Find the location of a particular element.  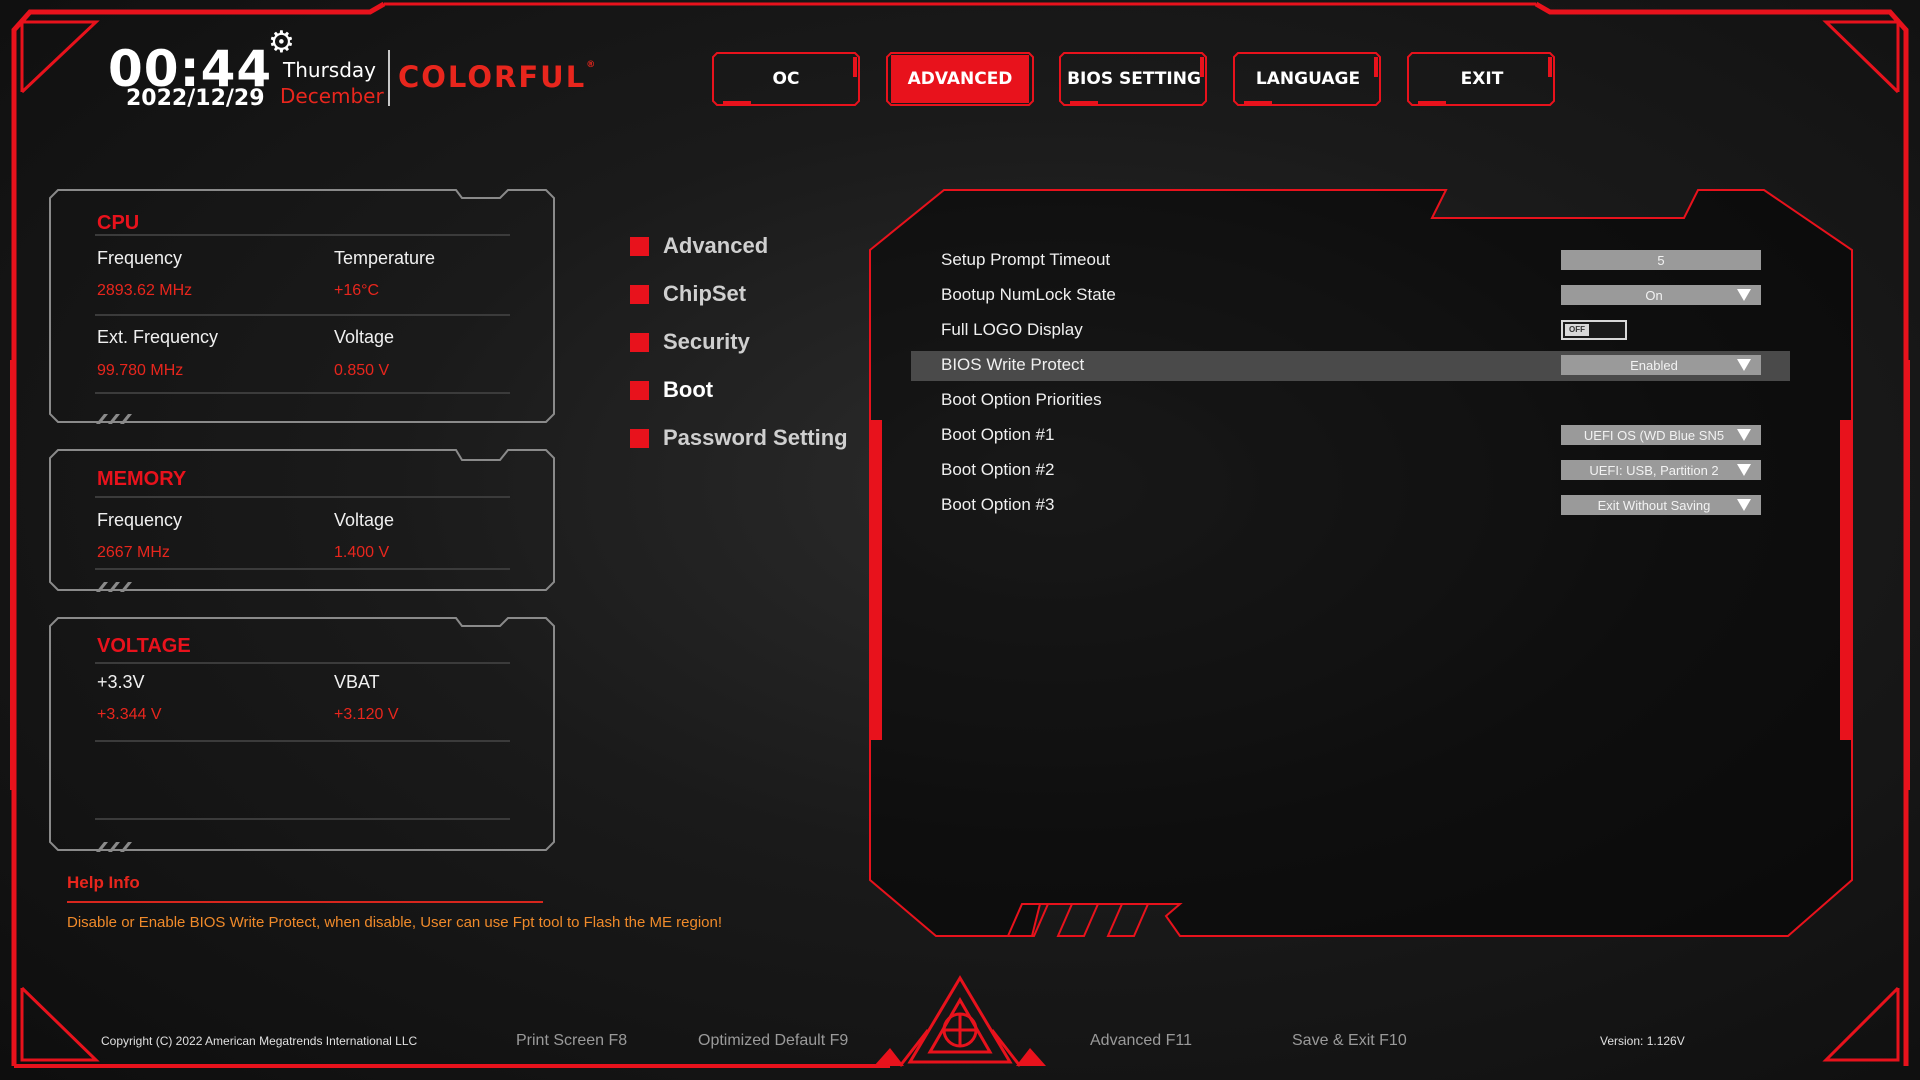

cpu-voltage-label: Voltage is located at coordinates (364, 337).